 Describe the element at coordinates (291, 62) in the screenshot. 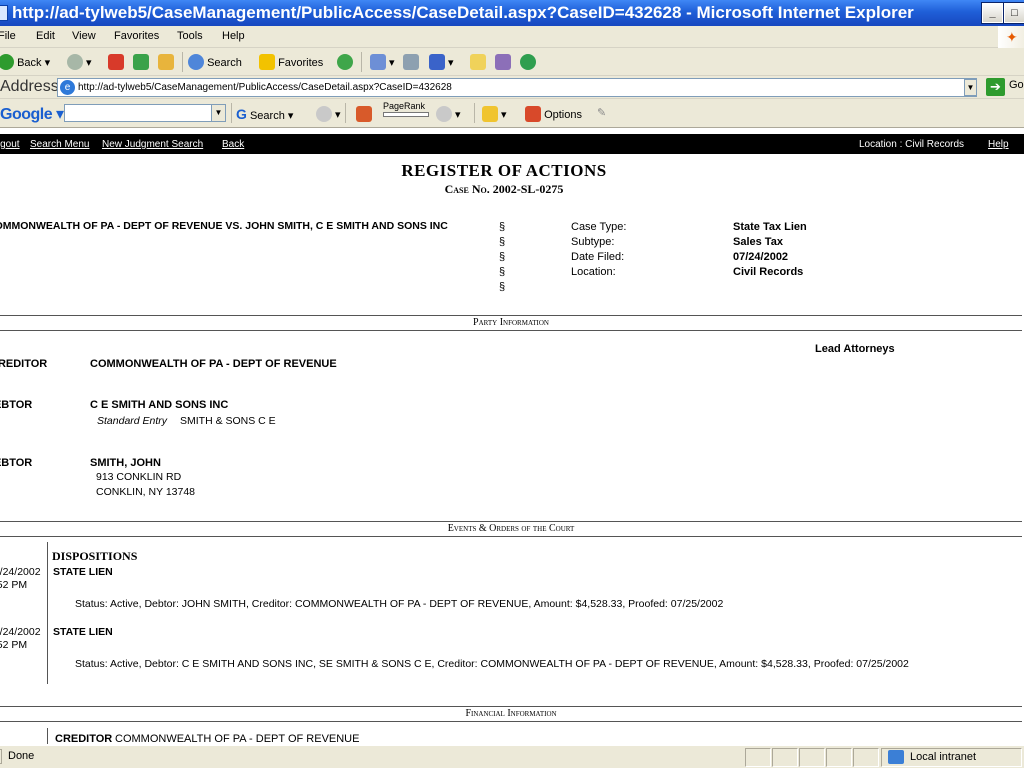

I see `favorites-button: Favorites` at that location.